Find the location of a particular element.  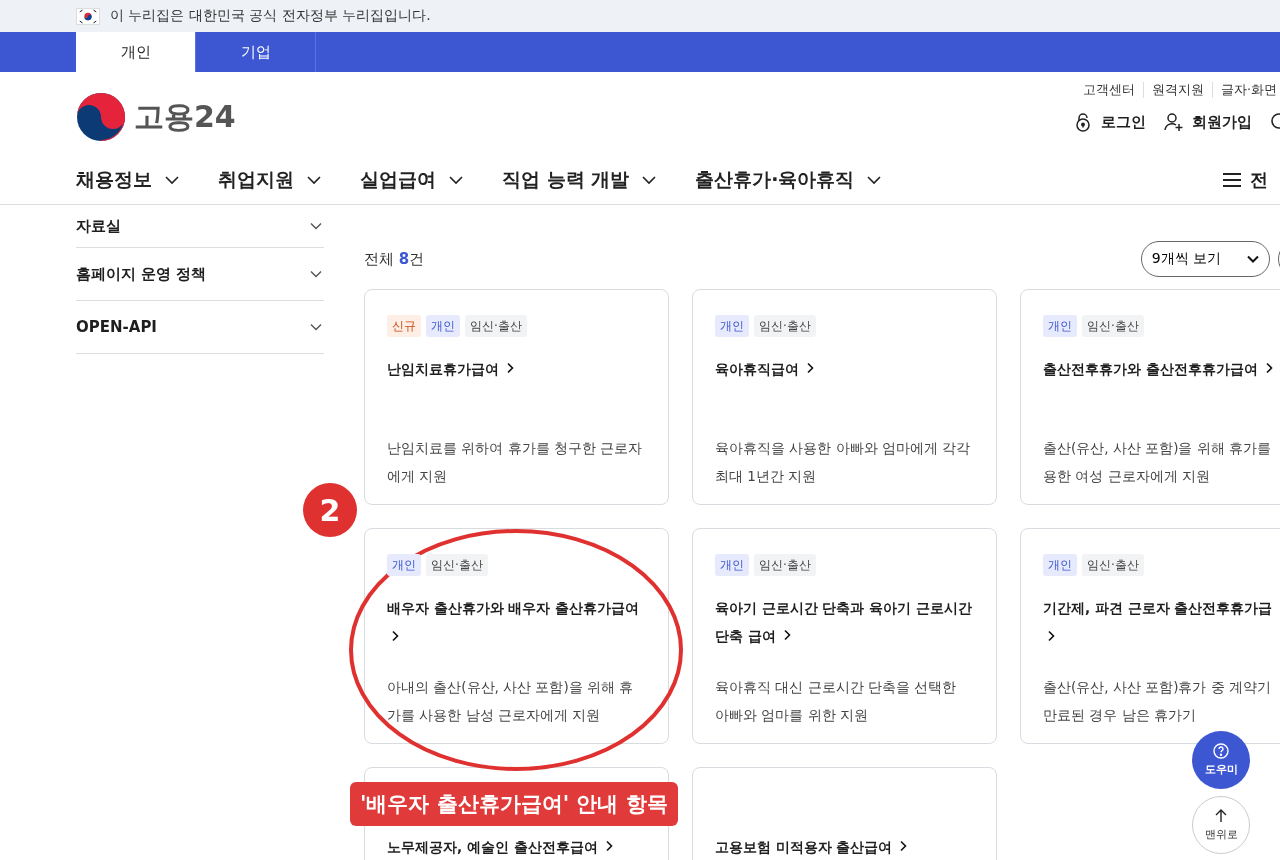

sidebar-item: OPEN-API is located at coordinates (200, 327).